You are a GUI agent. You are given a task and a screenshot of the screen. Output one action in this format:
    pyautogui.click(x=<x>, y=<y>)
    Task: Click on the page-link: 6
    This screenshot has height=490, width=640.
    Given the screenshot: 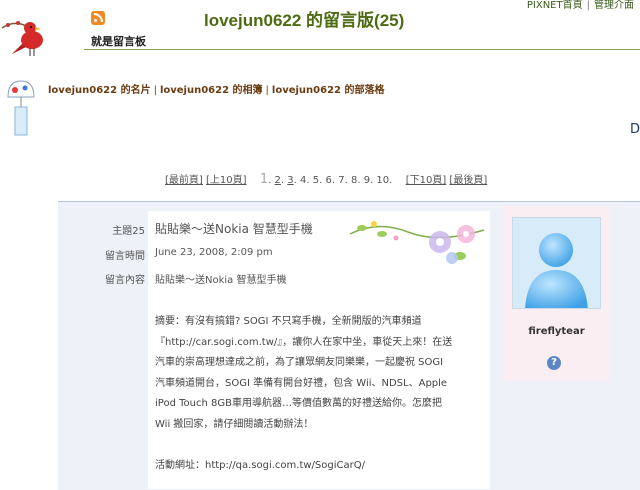 What is the action you would take?
    pyautogui.click(x=328, y=180)
    